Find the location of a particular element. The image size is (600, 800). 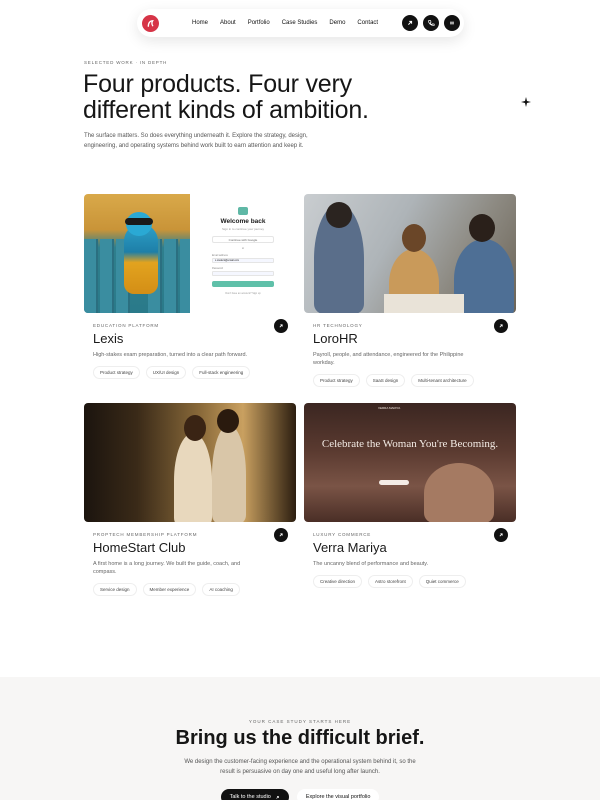

tag: Quiet commerce is located at coordinates (442, 581).